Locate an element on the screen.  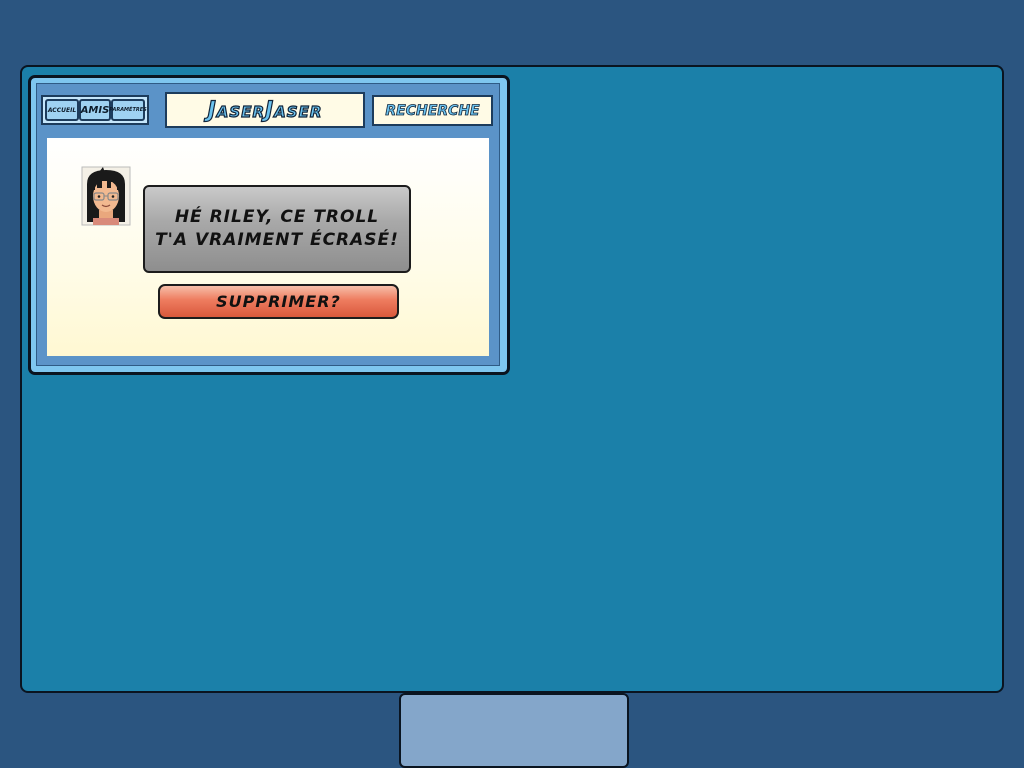
search-button: RECHERCHE is located at coordinates (432, 110).